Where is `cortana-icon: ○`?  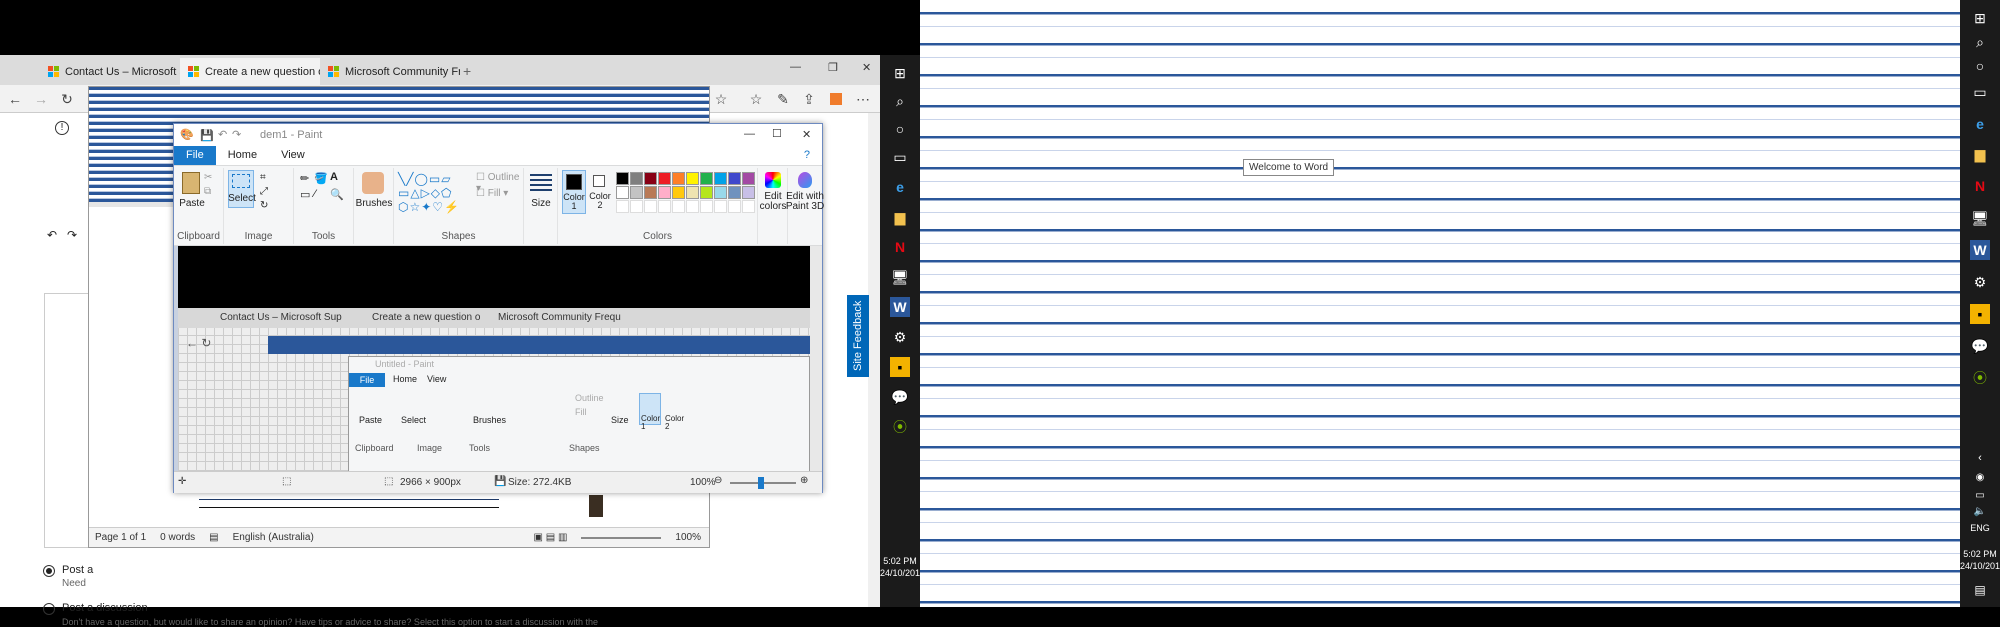 cortana-icon: ○ is located at coordinates (1980, 66).